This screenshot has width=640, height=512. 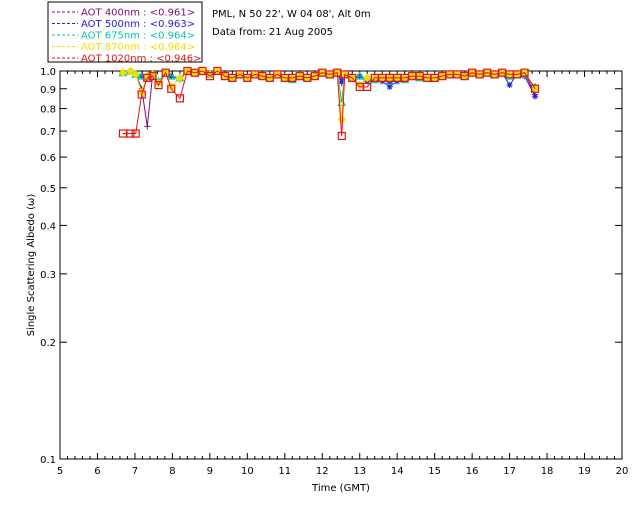 What do you see at coordinates (135, 471) in the screenshot?
I see `x-tick-label: 7` at bounding box center [135, 471].